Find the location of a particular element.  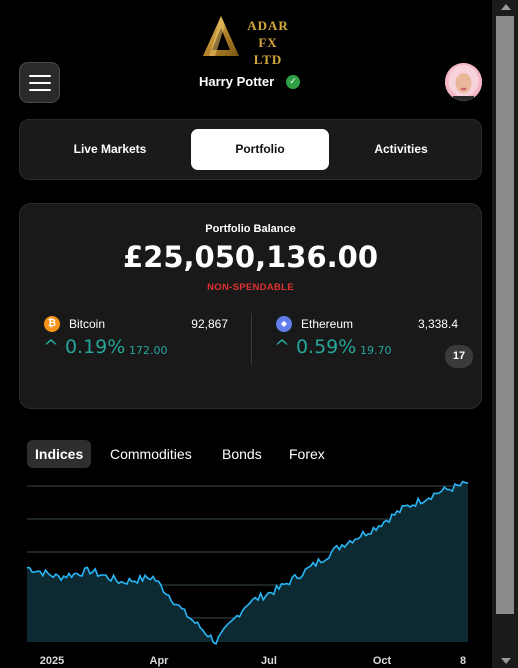

x-tick-label: Jul is located at coordinates (269, 661).